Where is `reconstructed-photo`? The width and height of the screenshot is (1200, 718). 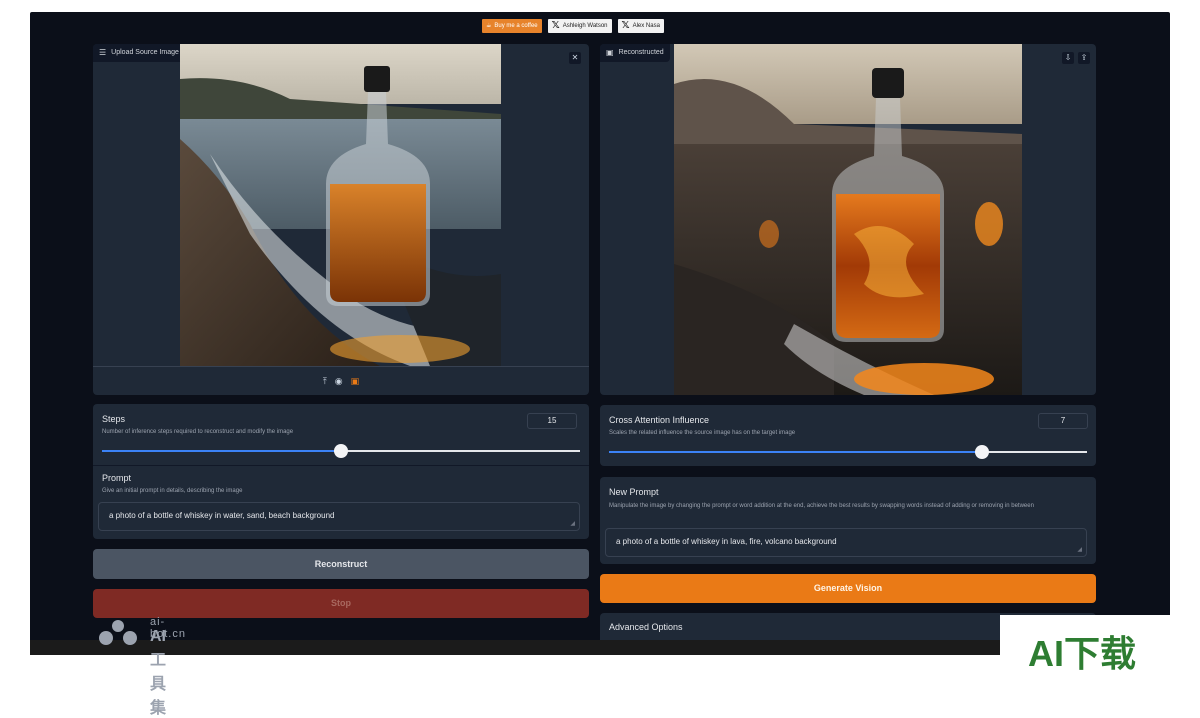 reconstructed-photo is located at coordinates (848, 219).